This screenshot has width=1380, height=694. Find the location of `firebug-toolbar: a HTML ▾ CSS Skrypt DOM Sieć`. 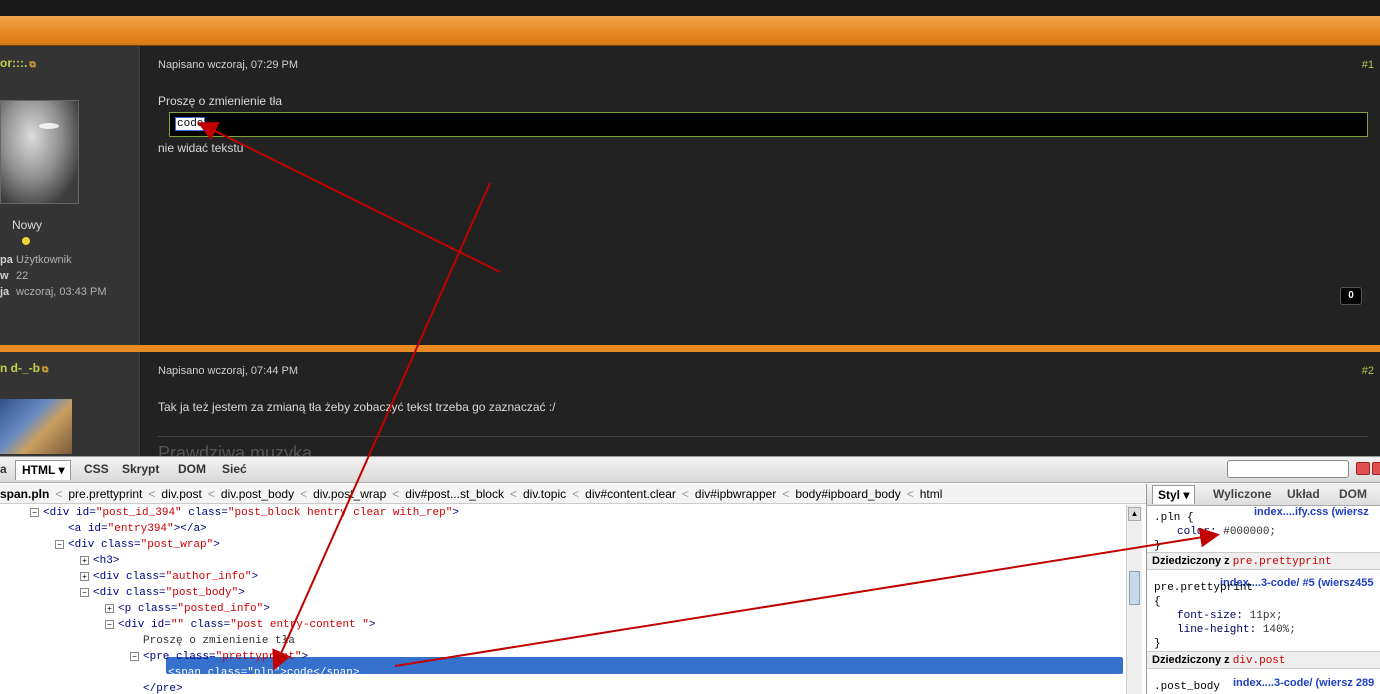

firebug-toolbar: a HTML ▾ CSS Skrypt DOM Sieć is located at coordinates (690, 470).